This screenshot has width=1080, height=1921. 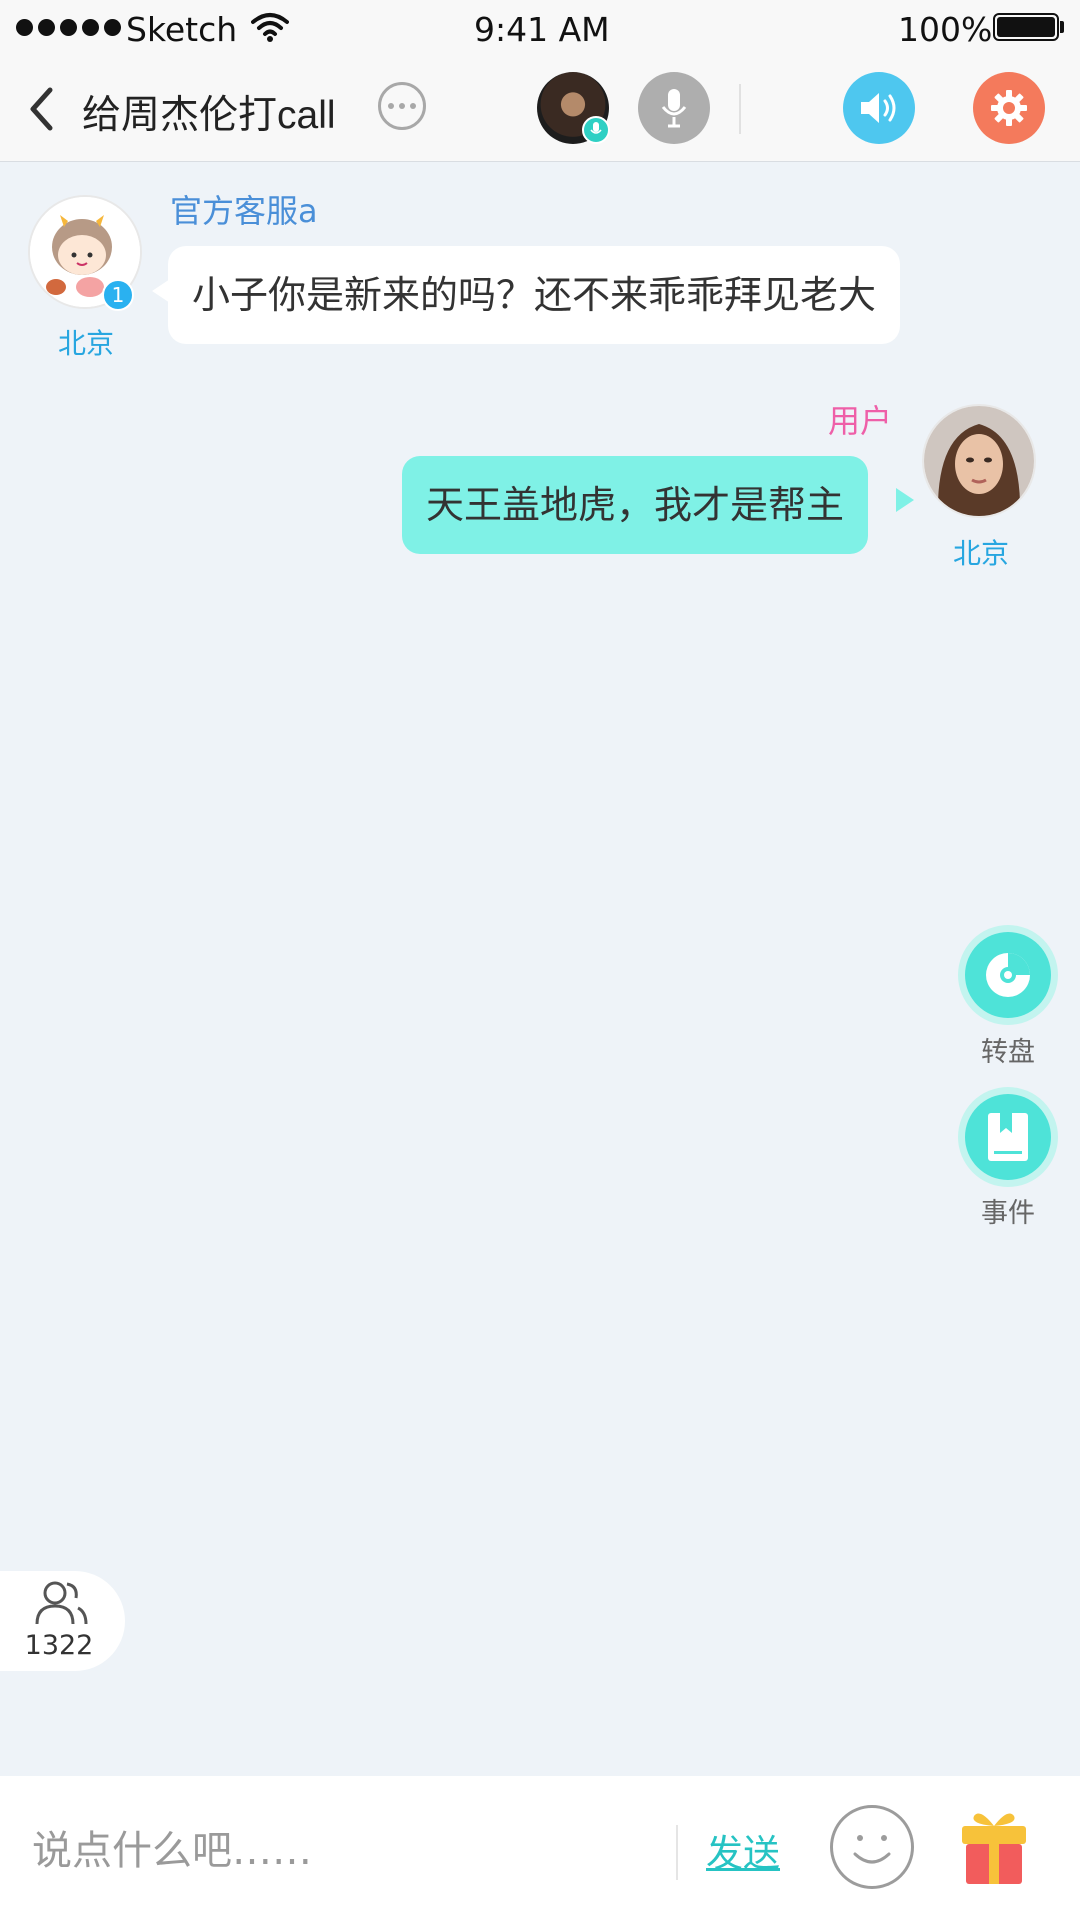 I want to click on gift-icon, so click(x=994, y=1847).